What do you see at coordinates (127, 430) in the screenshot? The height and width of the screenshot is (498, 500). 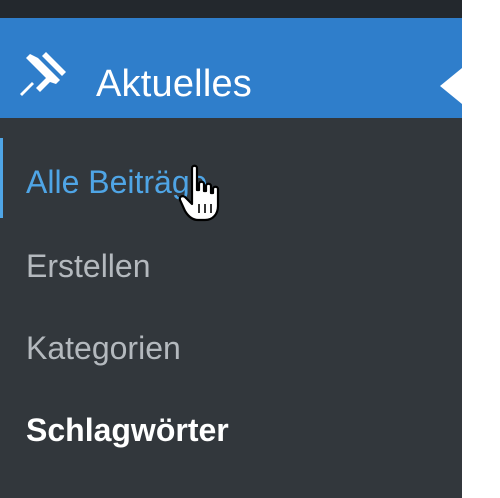 I see `submenu-item-schlagwoerter: Schlagwörter` at bounding box center [127, 430].